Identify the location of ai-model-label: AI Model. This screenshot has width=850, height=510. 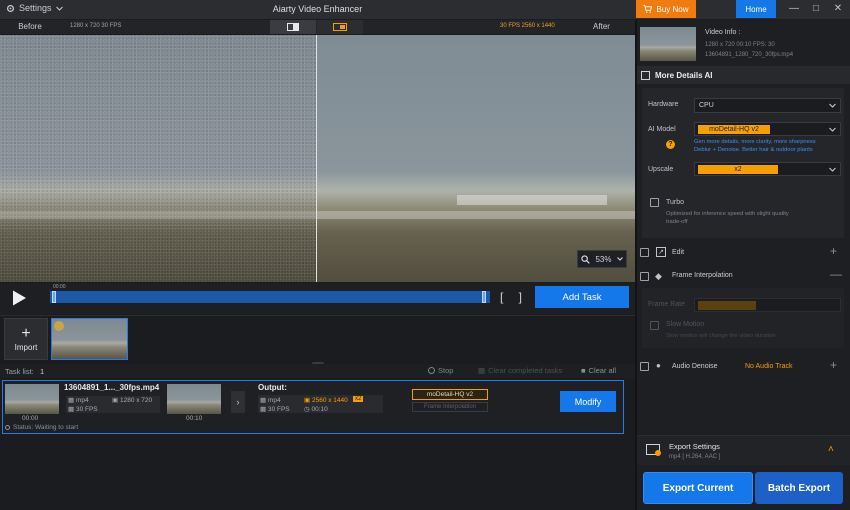
(662, 129).